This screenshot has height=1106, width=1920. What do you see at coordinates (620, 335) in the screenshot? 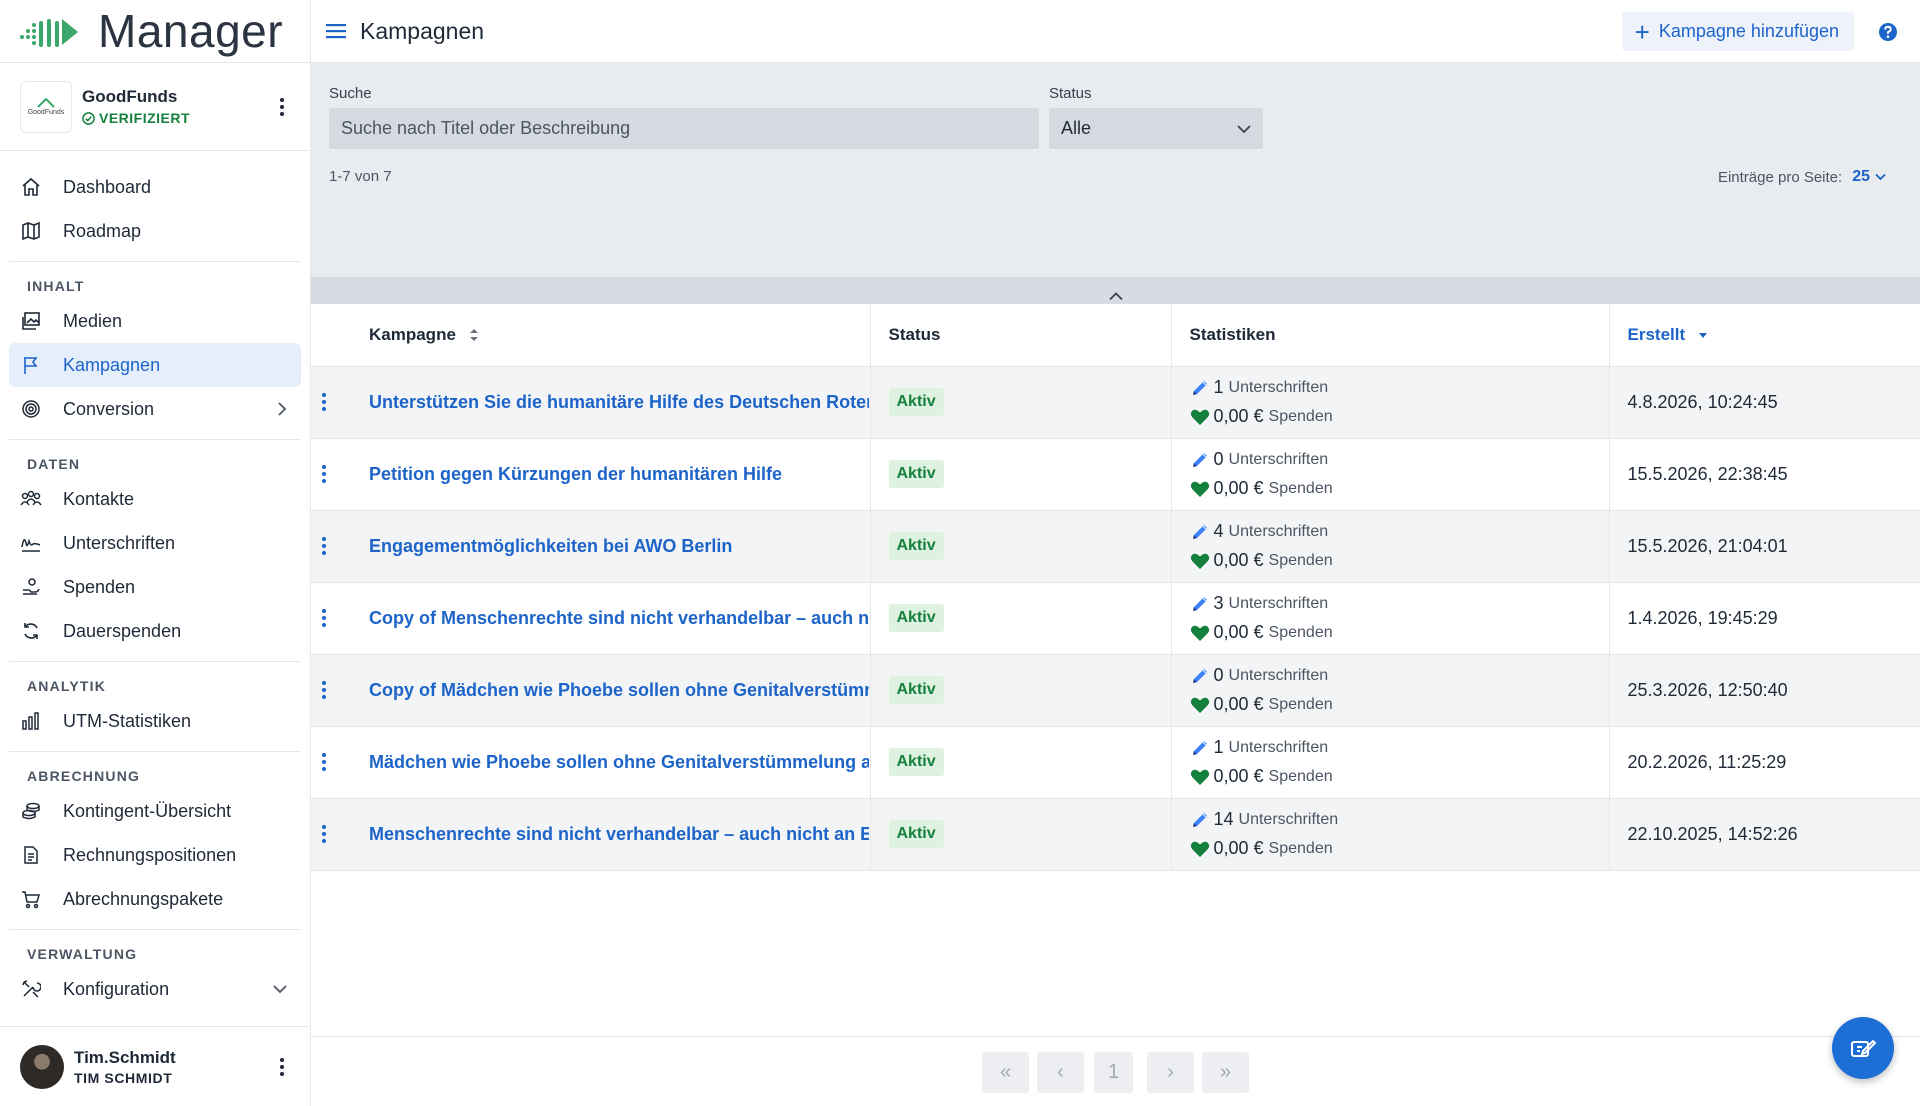
I see `column-header-kampagne: Kampagne` at bounding box center [620, 335].